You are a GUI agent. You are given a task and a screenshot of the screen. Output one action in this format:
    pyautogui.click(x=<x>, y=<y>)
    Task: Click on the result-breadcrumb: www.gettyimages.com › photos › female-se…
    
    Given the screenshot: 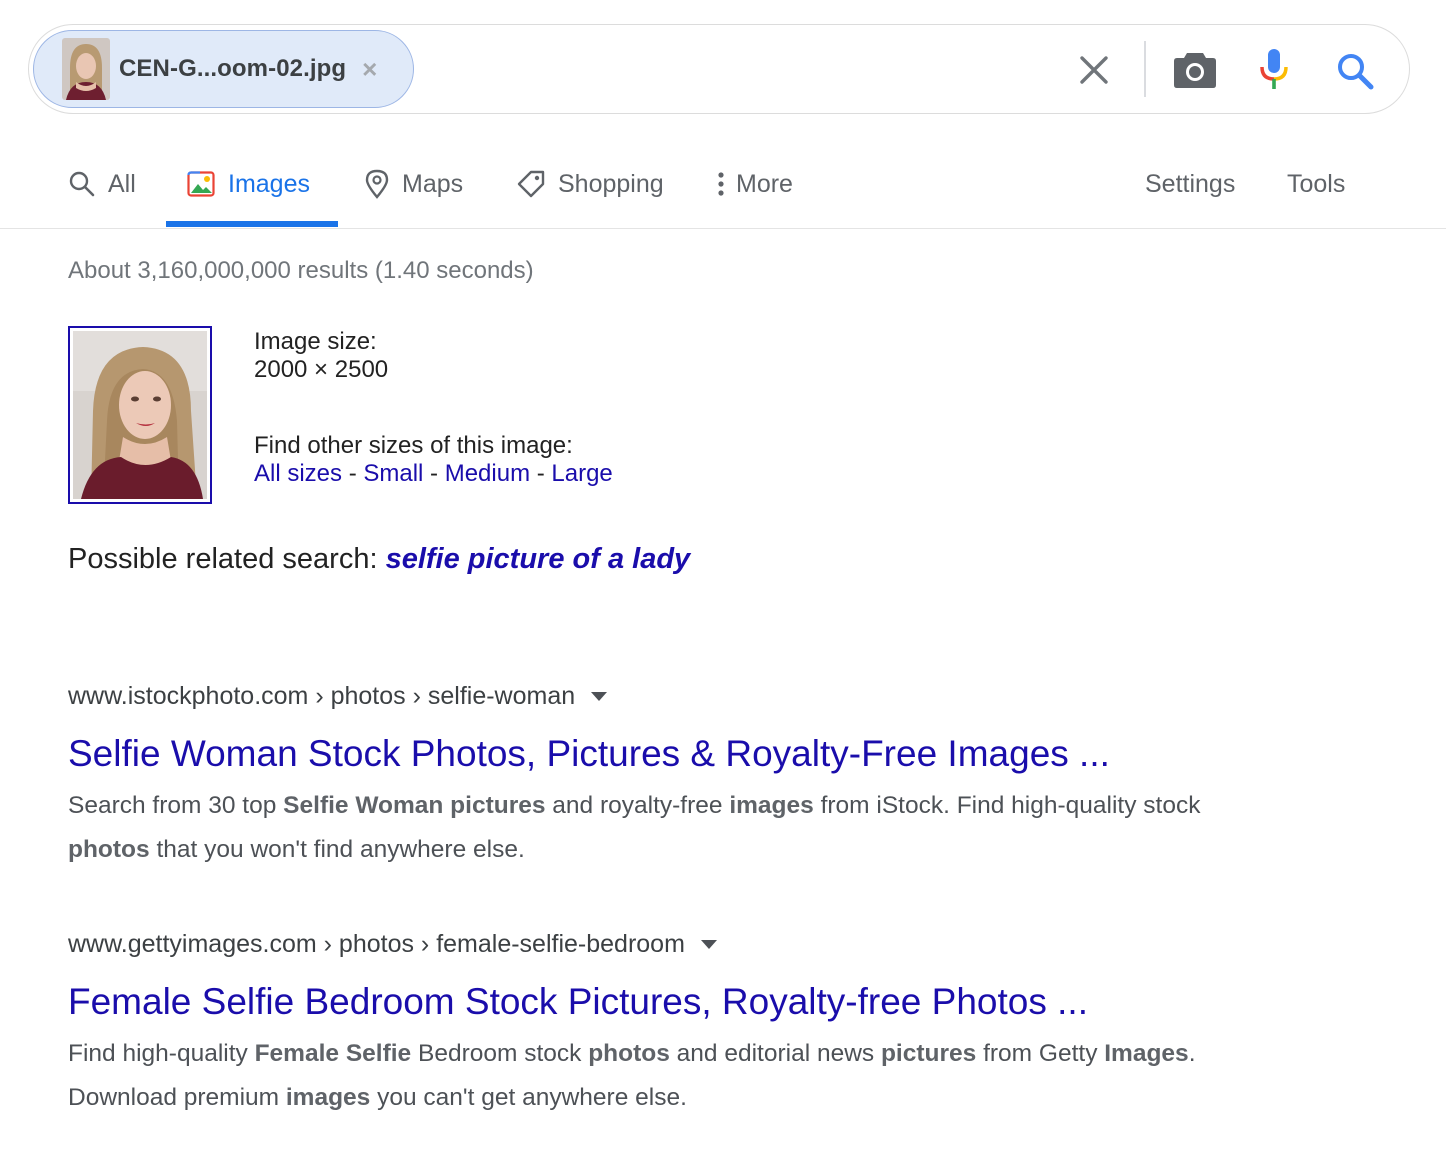 What is the action you would take?
    pyautogui.click(x=668, y=944)
    